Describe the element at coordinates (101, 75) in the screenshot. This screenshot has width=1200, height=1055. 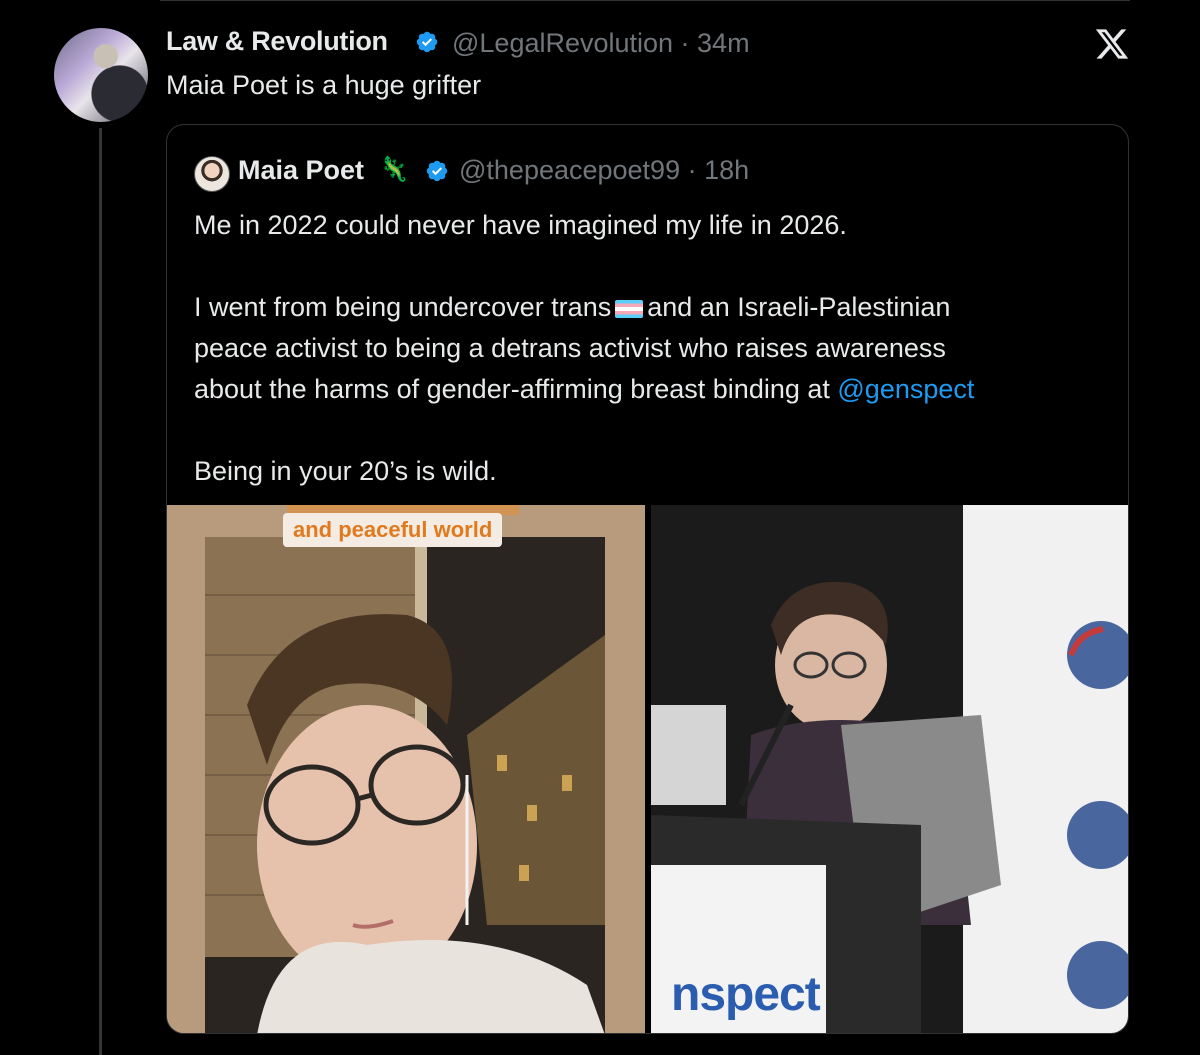
I see `author-avatar` at that location.